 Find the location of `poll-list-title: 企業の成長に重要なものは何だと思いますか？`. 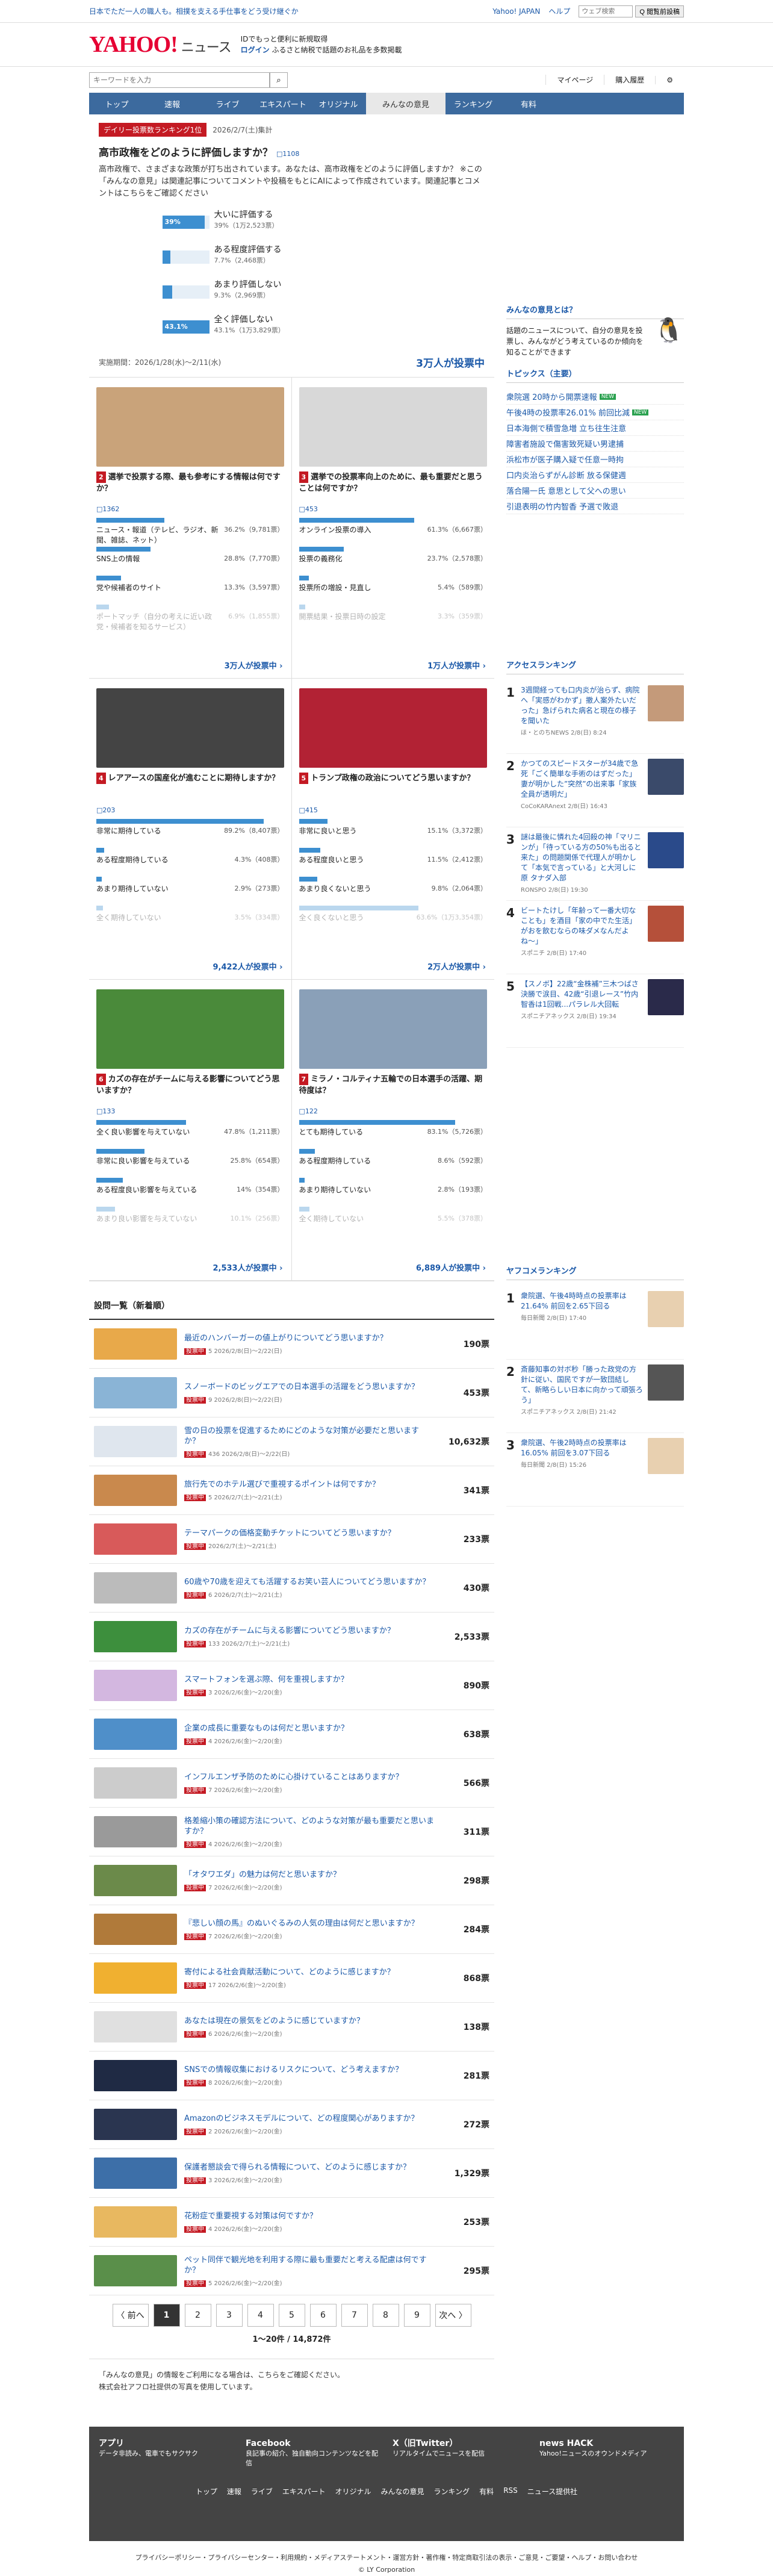

poll-list-title: 企業の成長に重要なものは何だと思いますか？ is located at coordinates (309, 1729).